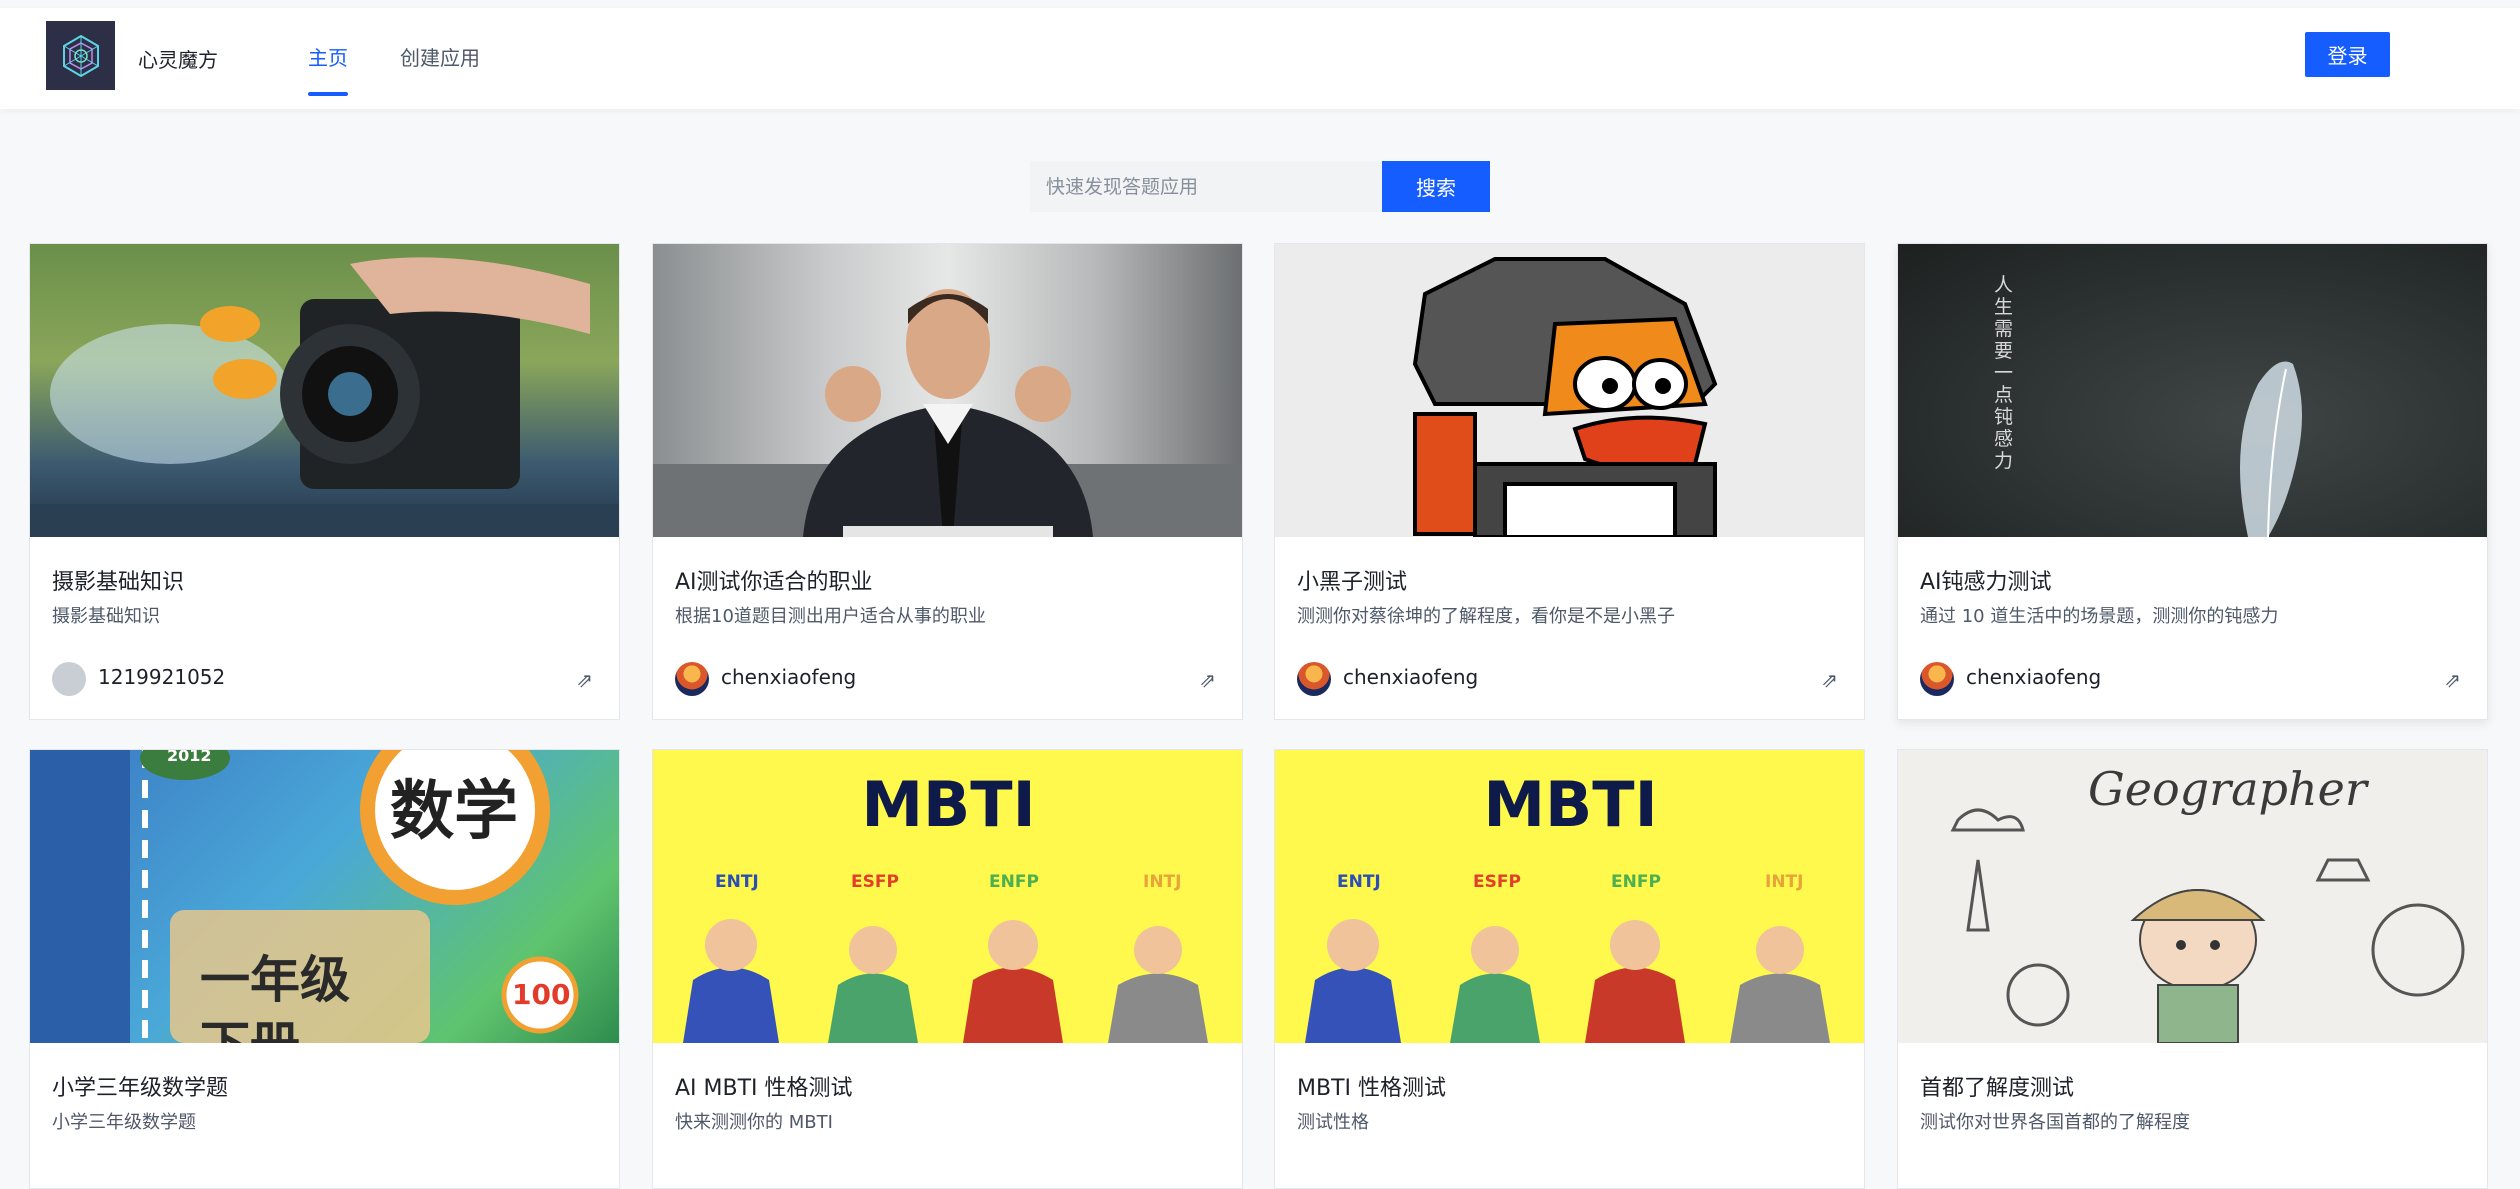 This screenshot has height=1189, width=2520. Describe the element at coordinates (328, 56) in the screenshot. I see `nav-home: 主页` at that location.